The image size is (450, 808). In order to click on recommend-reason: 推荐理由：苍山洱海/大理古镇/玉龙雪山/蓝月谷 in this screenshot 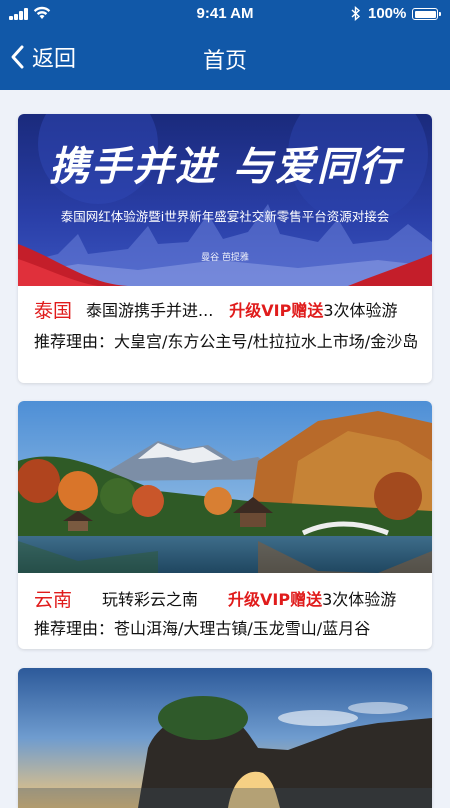, I will do `click(227, 629)`.